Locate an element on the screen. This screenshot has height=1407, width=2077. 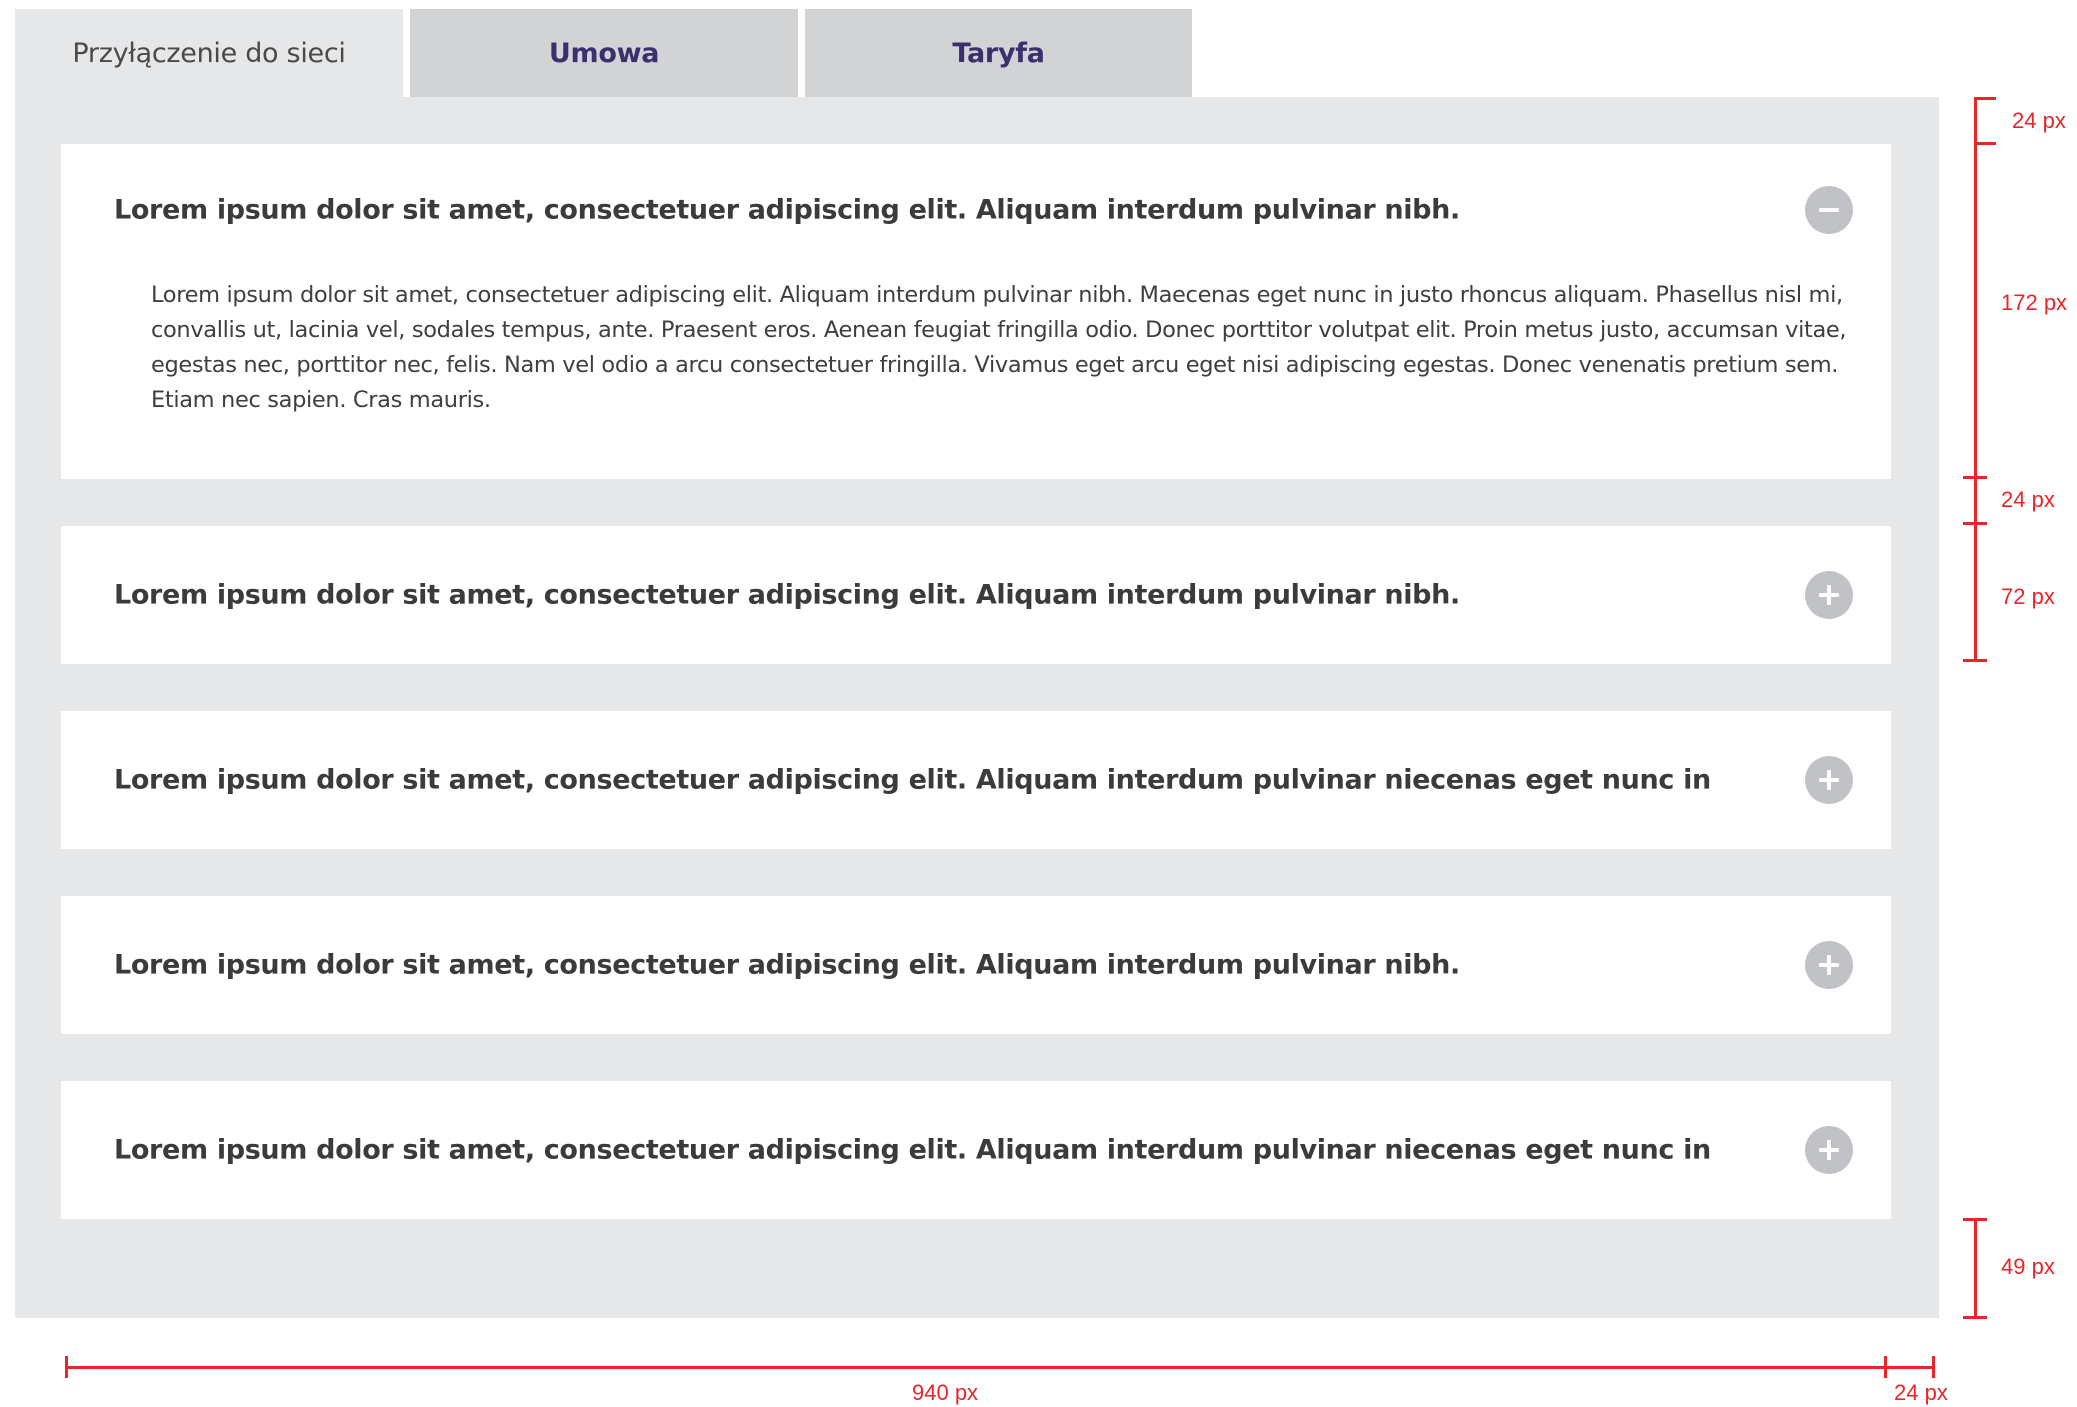
minus-icon is located at coordinates (1829, 210).